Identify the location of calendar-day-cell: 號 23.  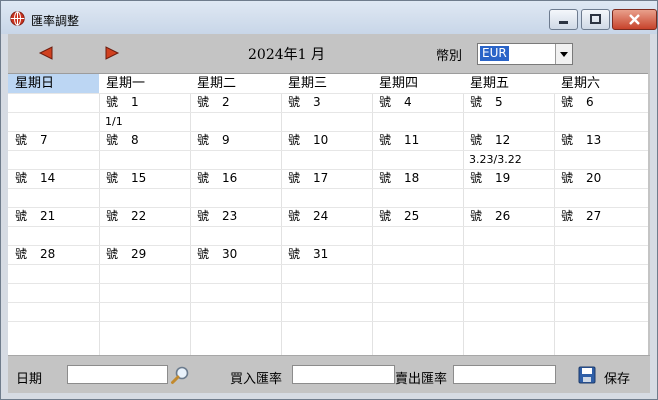
(235, 216).